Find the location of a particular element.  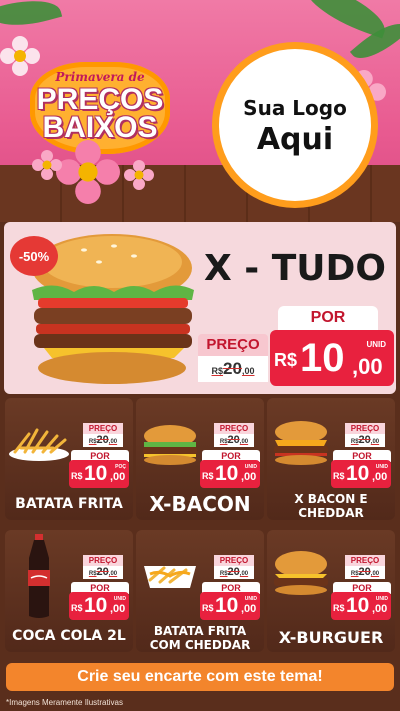

featured-price: R$ 10 ,00 UNID is located at coordinates (332, 358).